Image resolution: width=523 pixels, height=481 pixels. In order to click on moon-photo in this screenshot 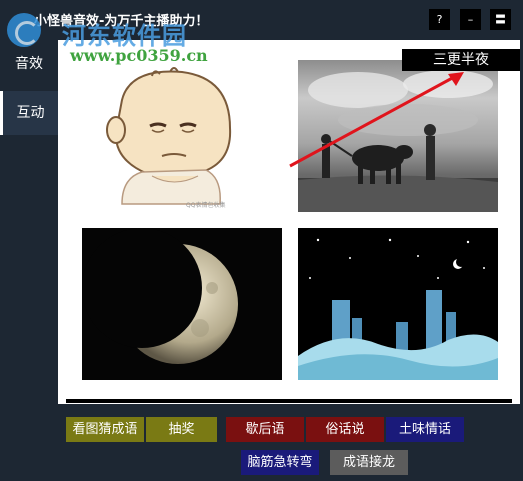, I will do `click(160, 296)`.